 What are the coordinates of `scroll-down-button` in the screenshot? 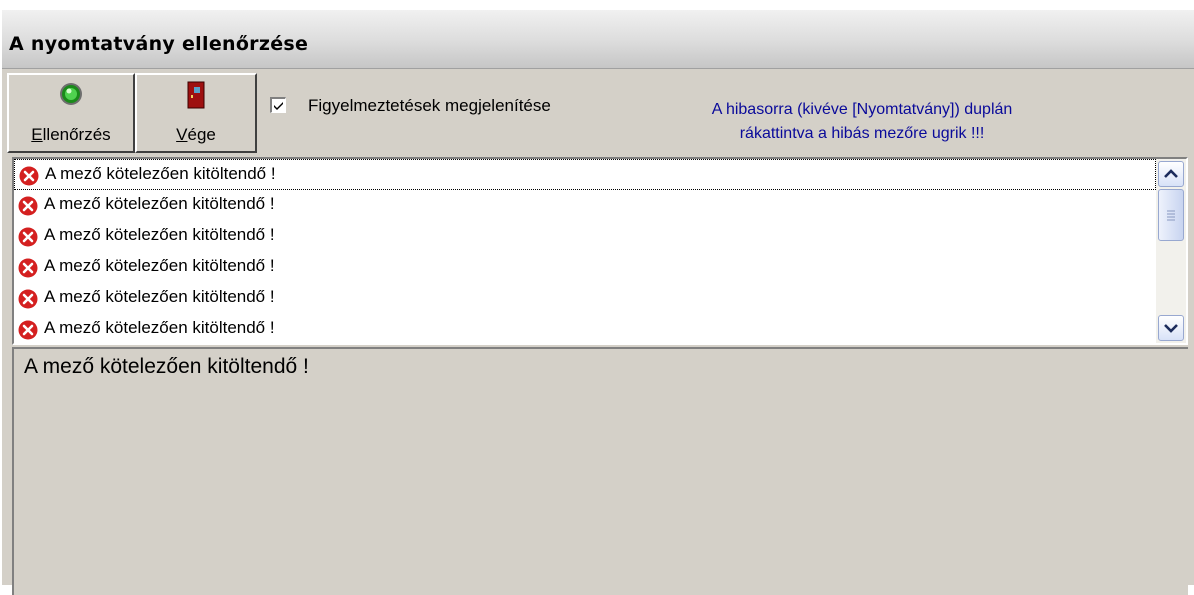 It's located at (1171, 328).